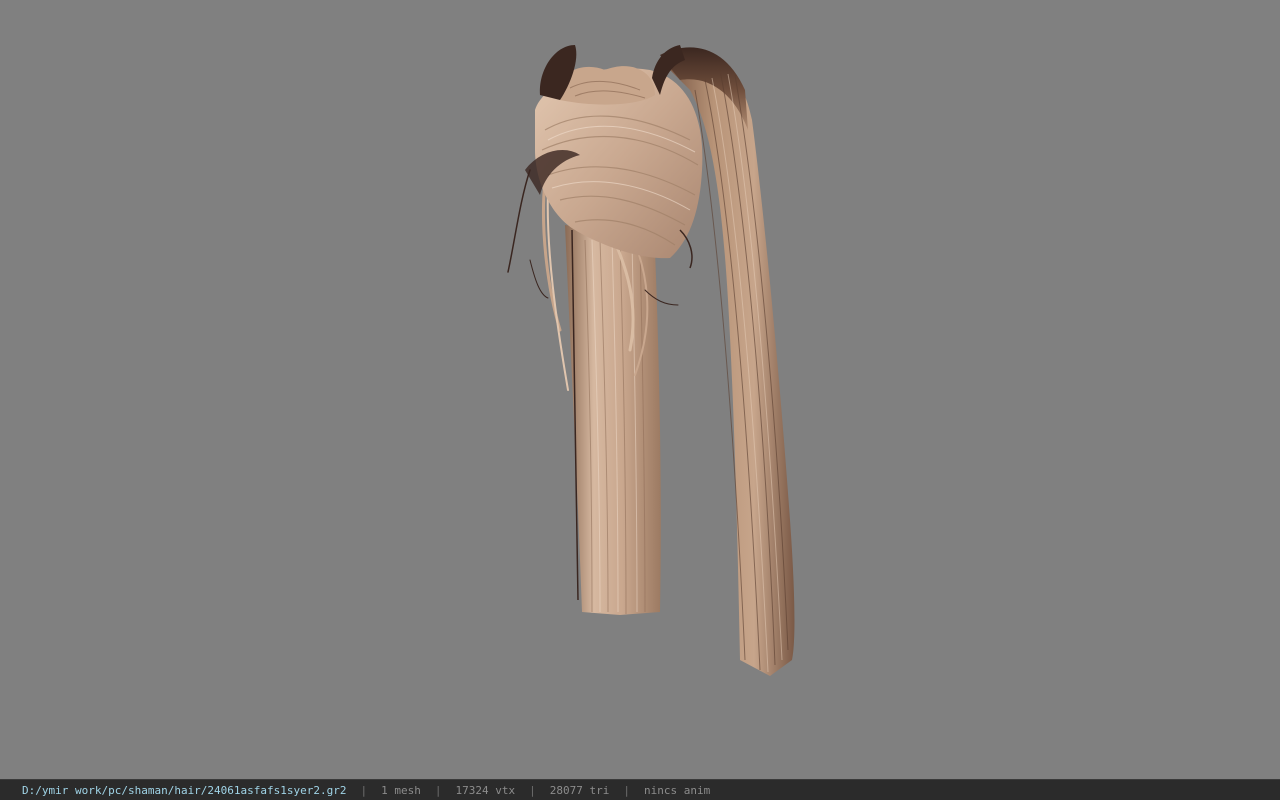 Image resolution: width=1280 pixels, height=800 pixels. What do you see at coordinates (401, 790) in the screenshot?
I see `mesh-count-label: 1 mesh` at bounding box center [401, 790].